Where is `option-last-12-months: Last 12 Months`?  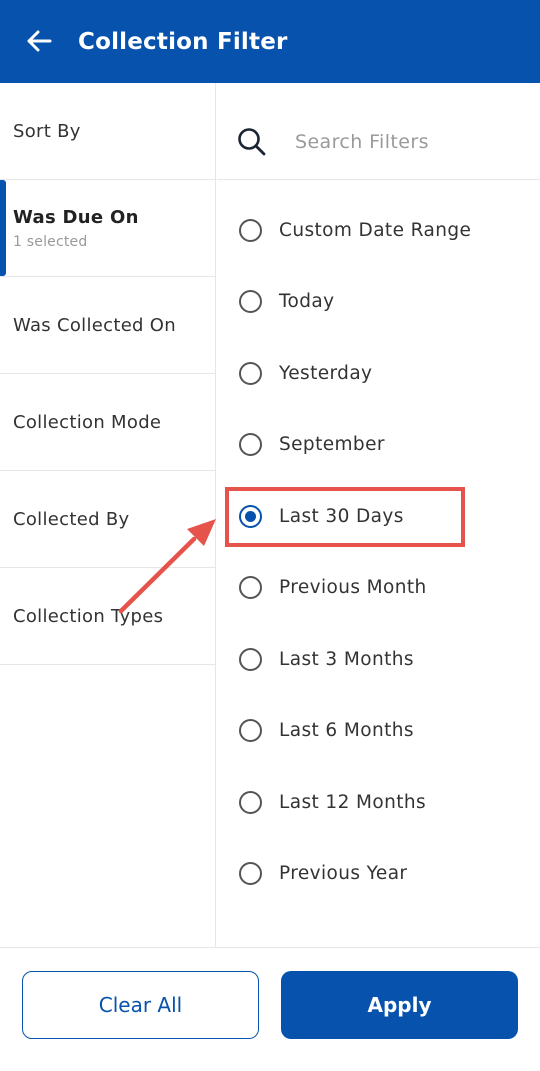
option-last-12-months: Last 12 Months is located at coordinates (384, 802).